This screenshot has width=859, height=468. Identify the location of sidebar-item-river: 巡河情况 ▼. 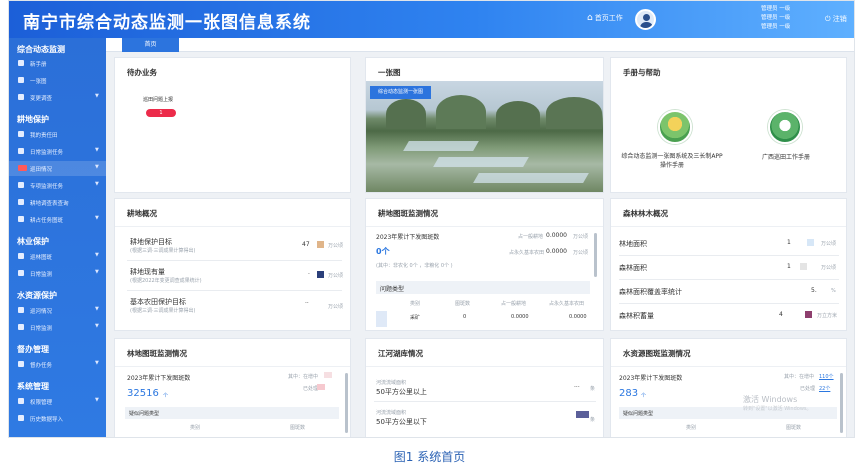
(57, 310).